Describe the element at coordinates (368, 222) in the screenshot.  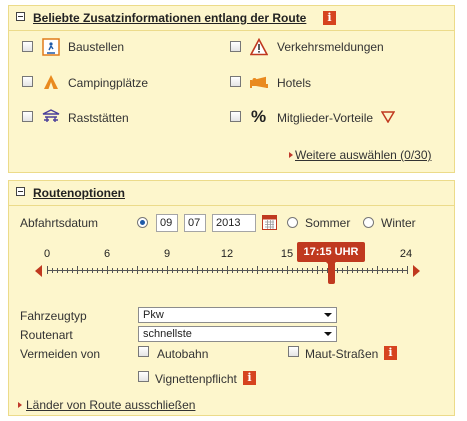
I see `radio-winter` at that location.